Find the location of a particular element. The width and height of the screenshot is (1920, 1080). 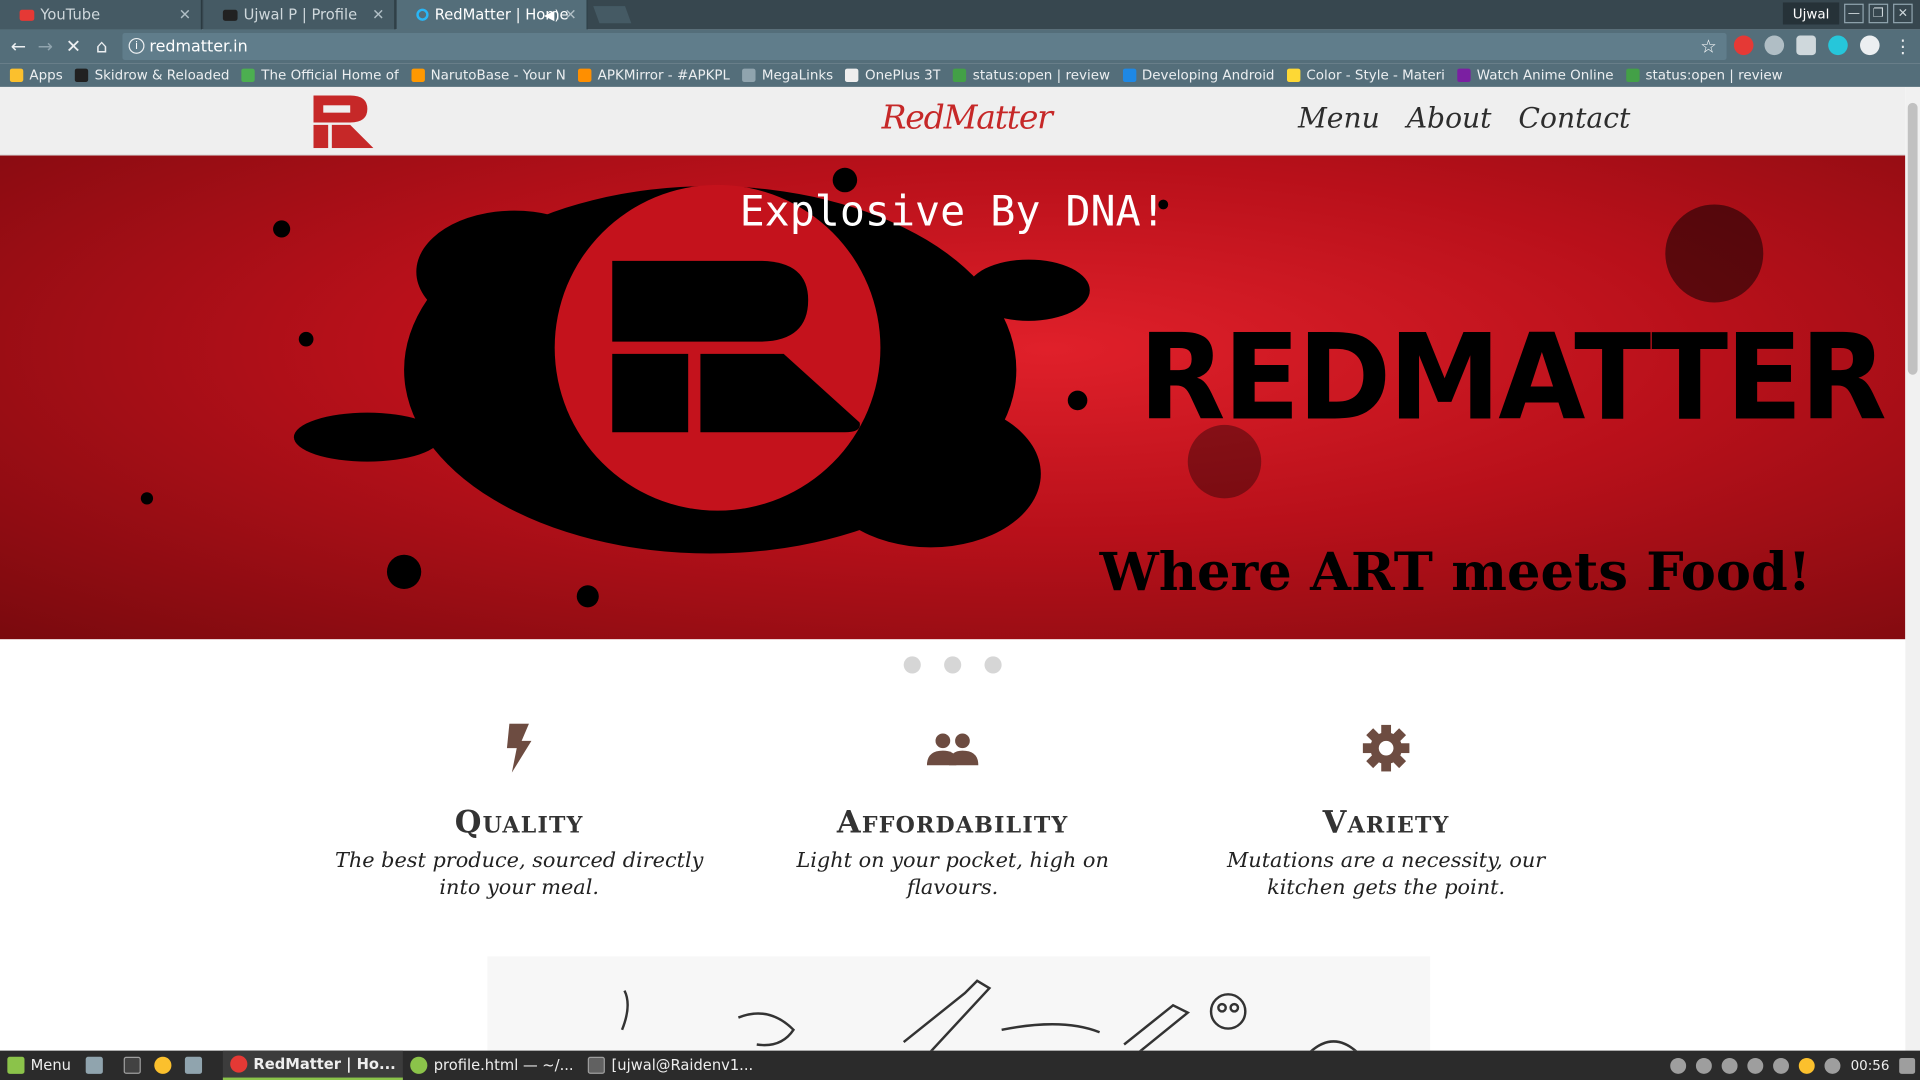

clipboard-icon is located at coordinates (1755, 1065).